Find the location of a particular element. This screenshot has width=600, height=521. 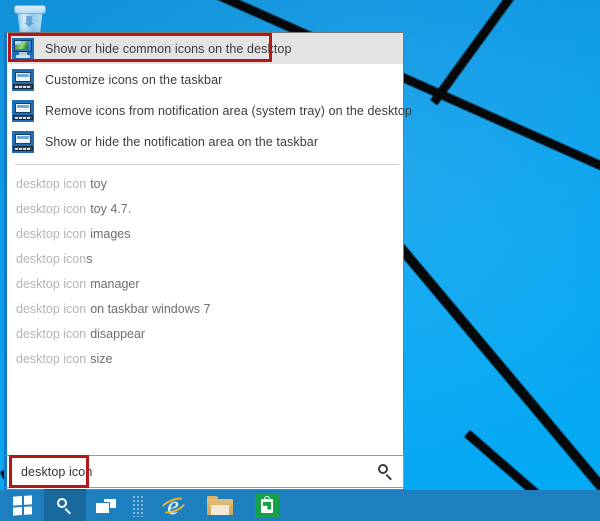

result-label: Customize icons on the taskbar is located at coordinates (134, 79).